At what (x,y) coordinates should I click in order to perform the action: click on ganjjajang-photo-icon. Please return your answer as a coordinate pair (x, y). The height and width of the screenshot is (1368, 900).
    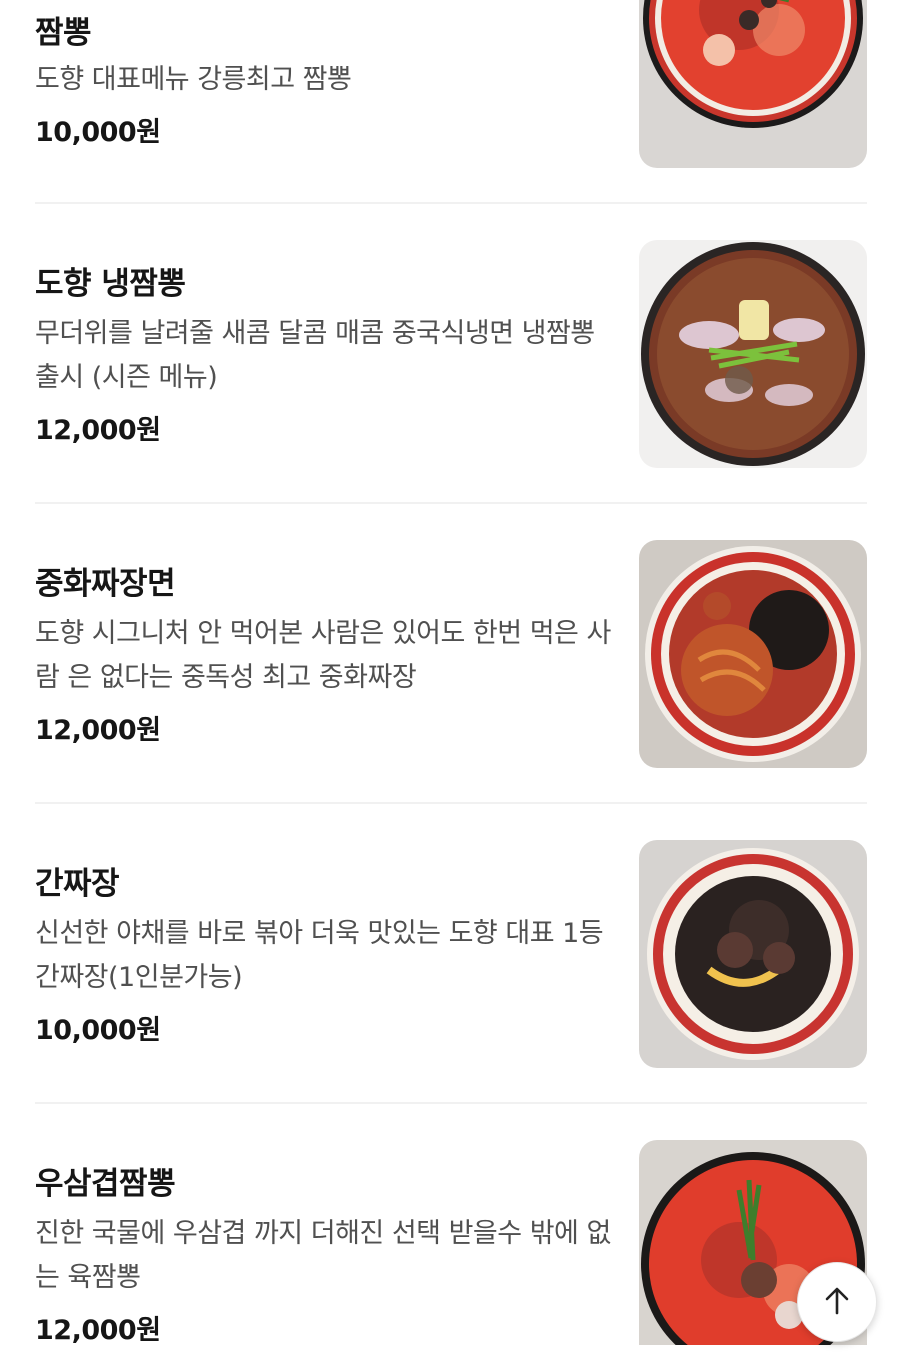
    Looking at the image, I should click on (753, 954).